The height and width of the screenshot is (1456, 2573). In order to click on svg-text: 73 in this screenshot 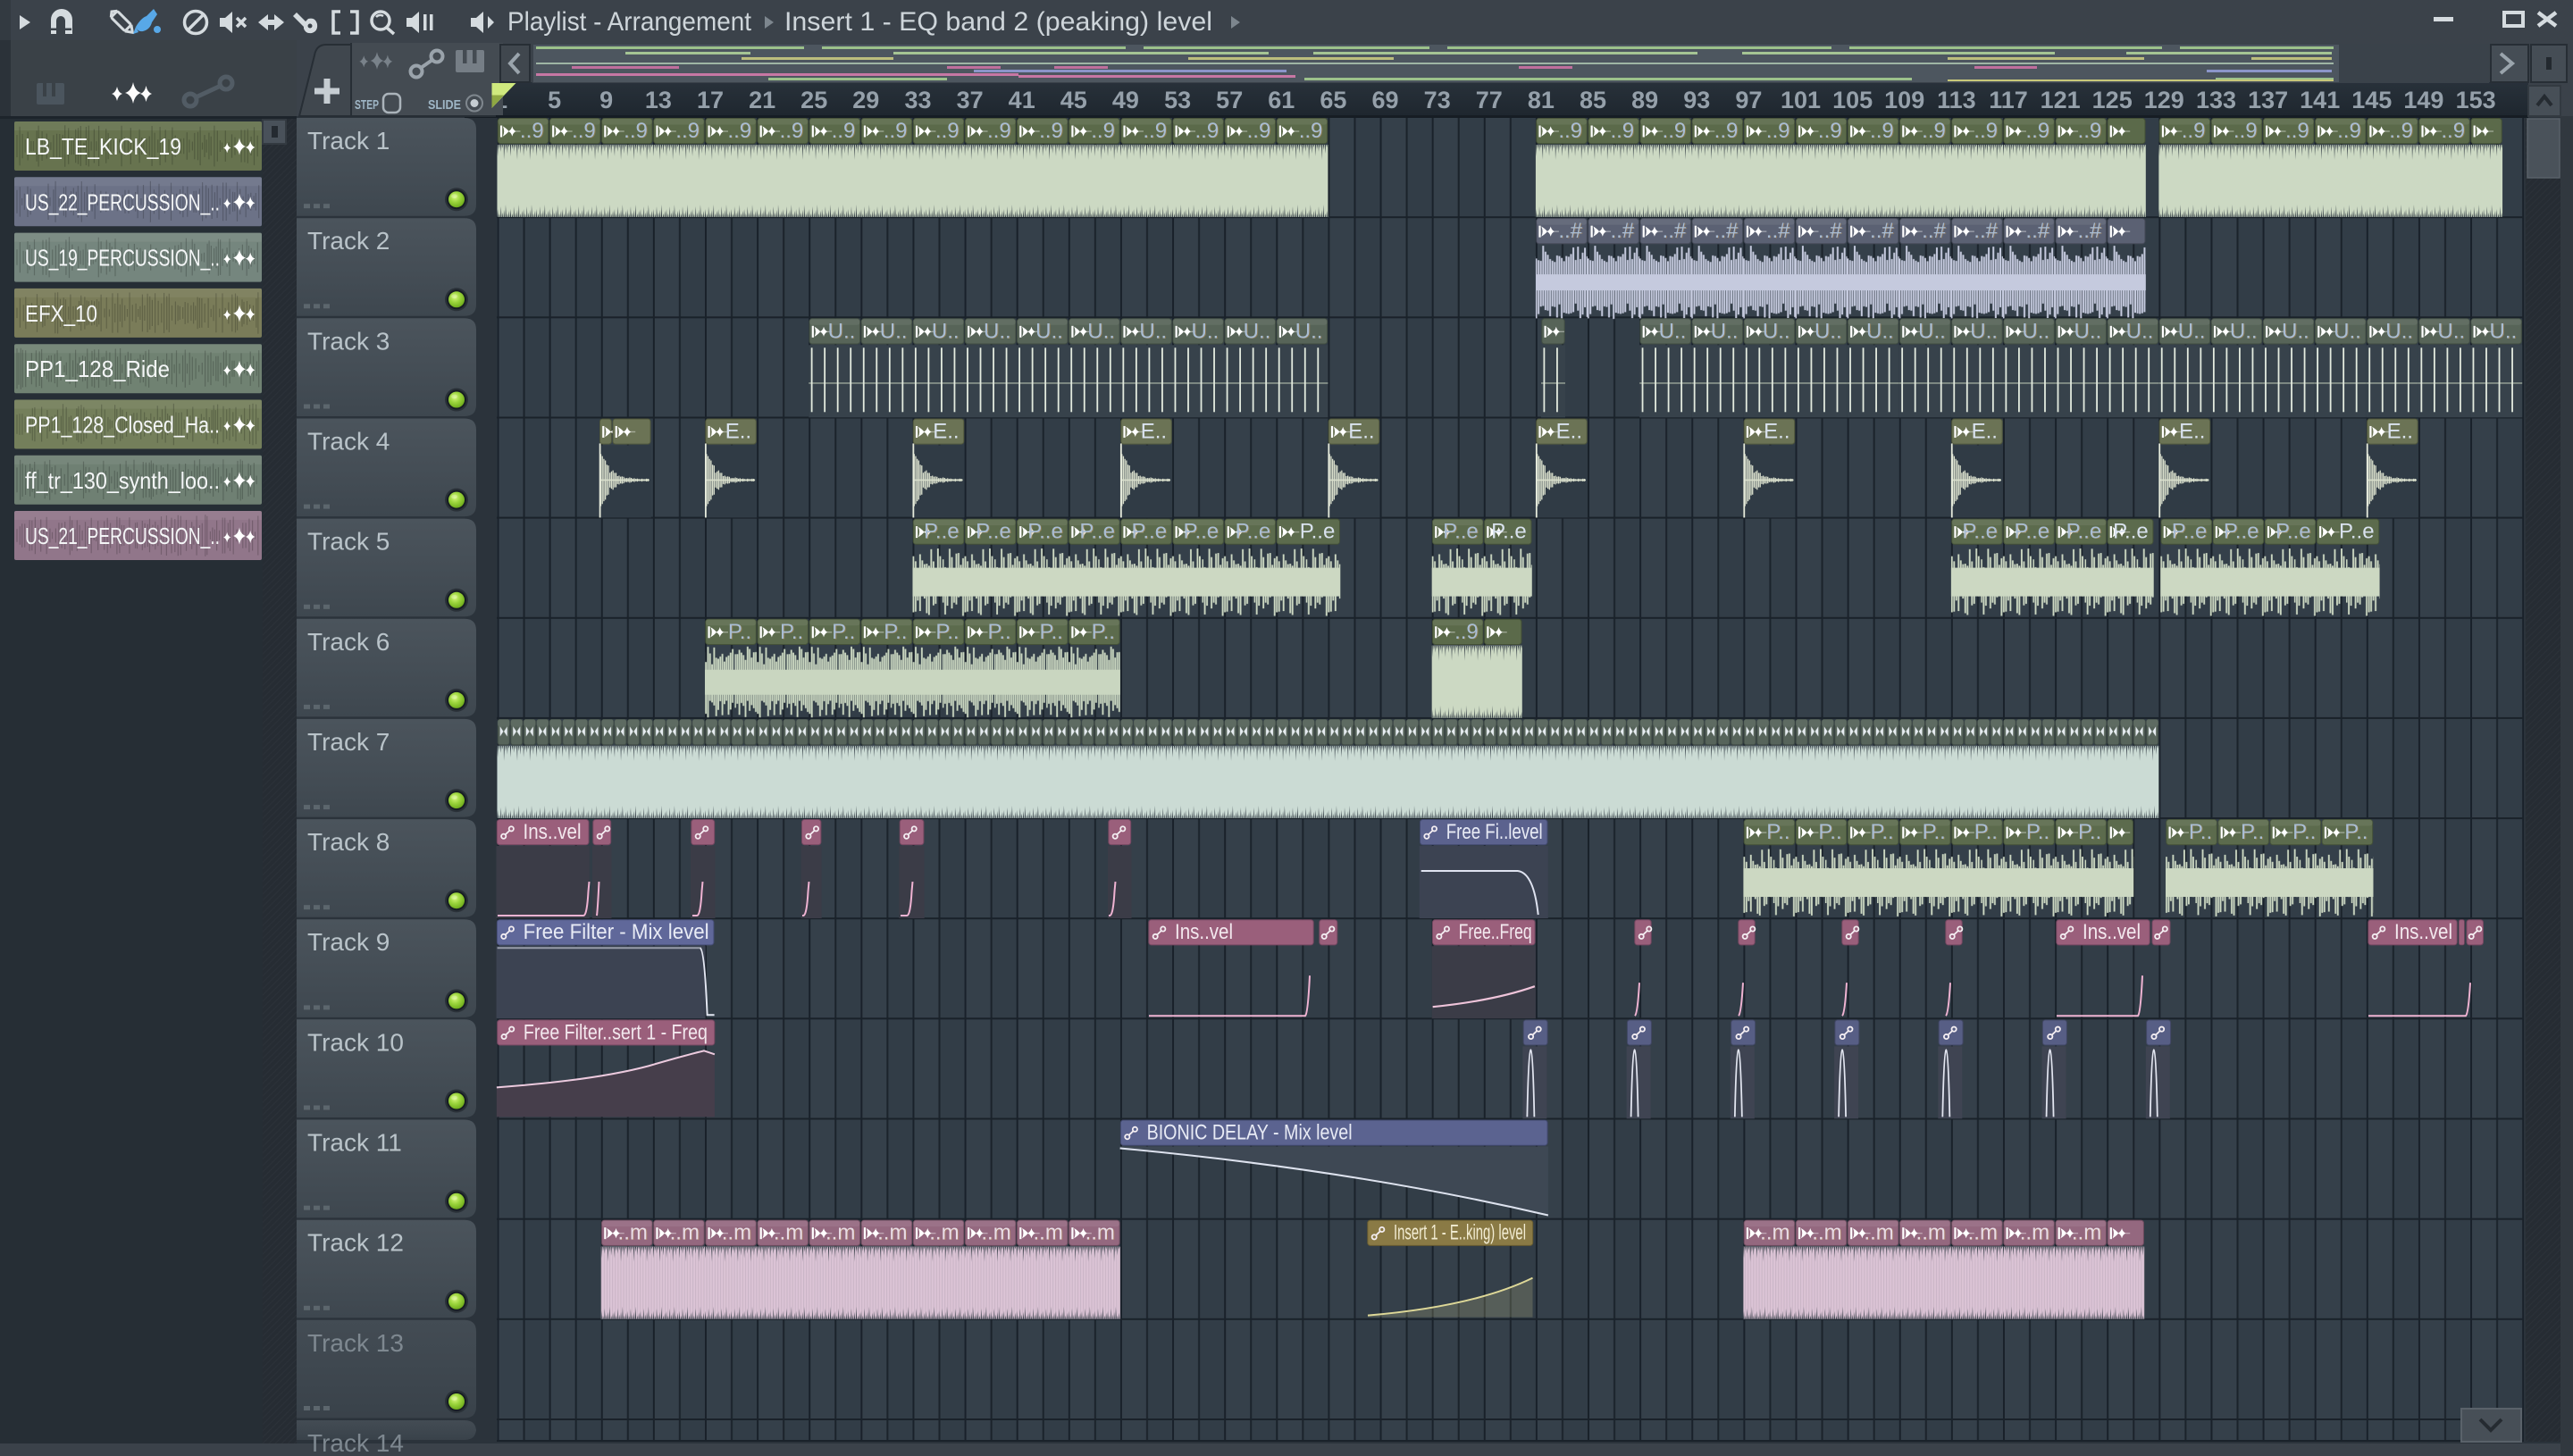, I will do `click(1437, 100)`.